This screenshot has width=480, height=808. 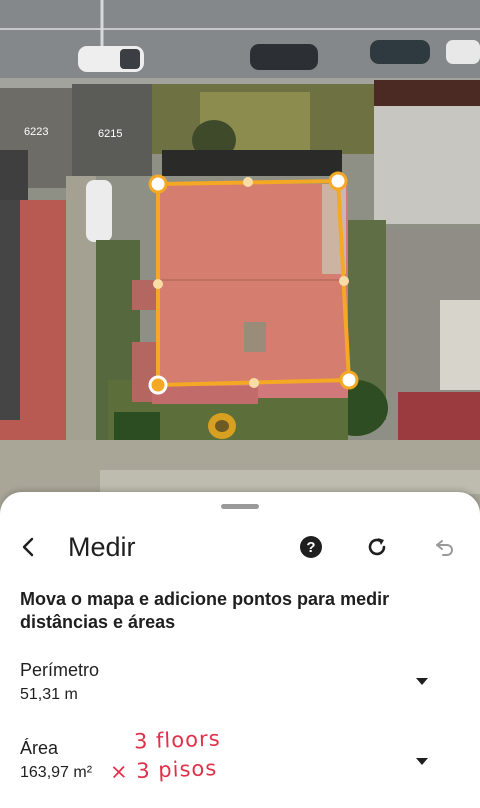 What do you see at coordinates (56, 772) in the screenshot?
I see `area-value: 163,97 m²` at bounding box center [56, 772].